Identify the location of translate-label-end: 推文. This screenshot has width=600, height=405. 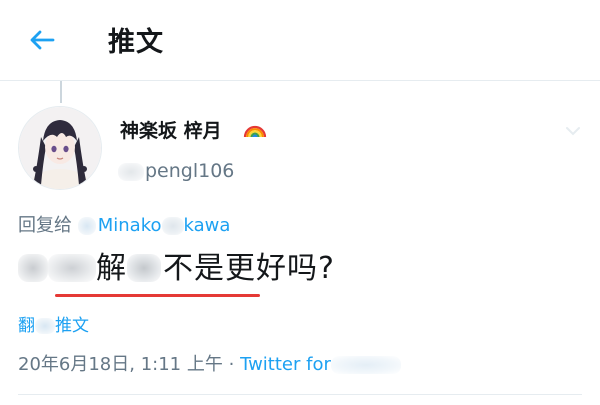
(72, 326).